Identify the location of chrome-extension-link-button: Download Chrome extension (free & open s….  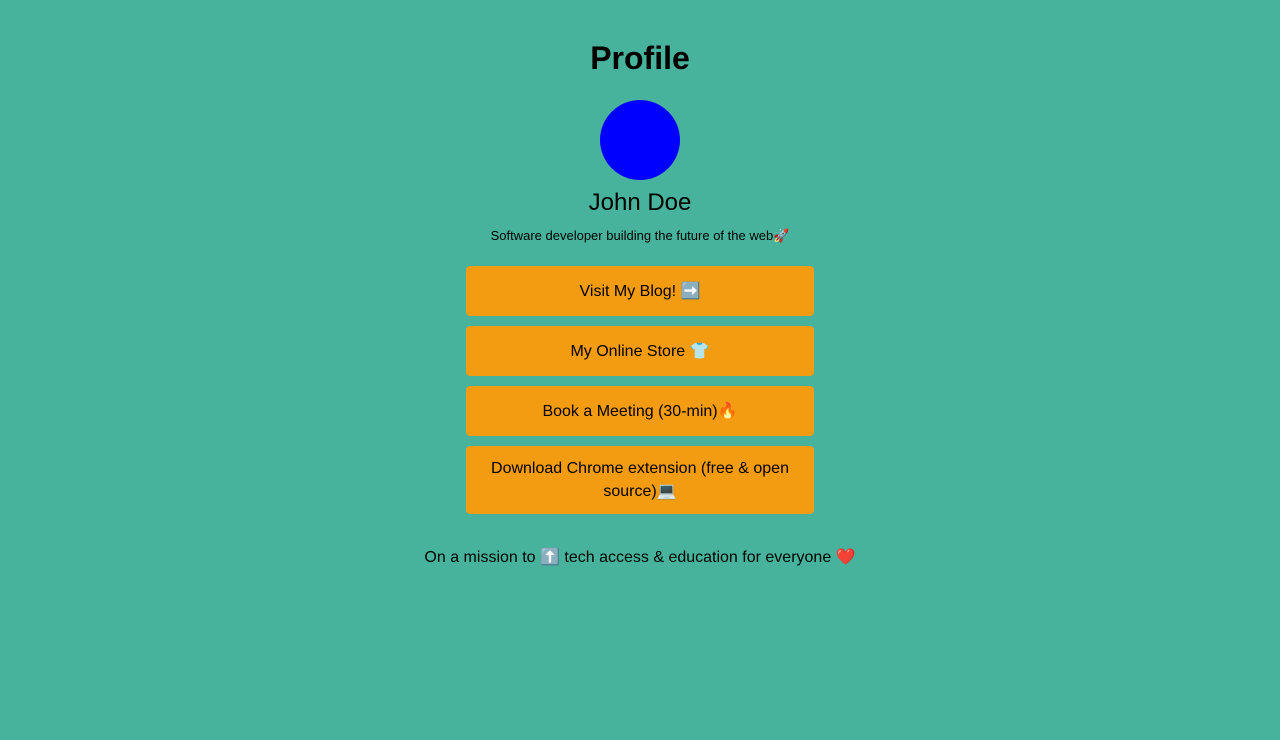
(640, 480).